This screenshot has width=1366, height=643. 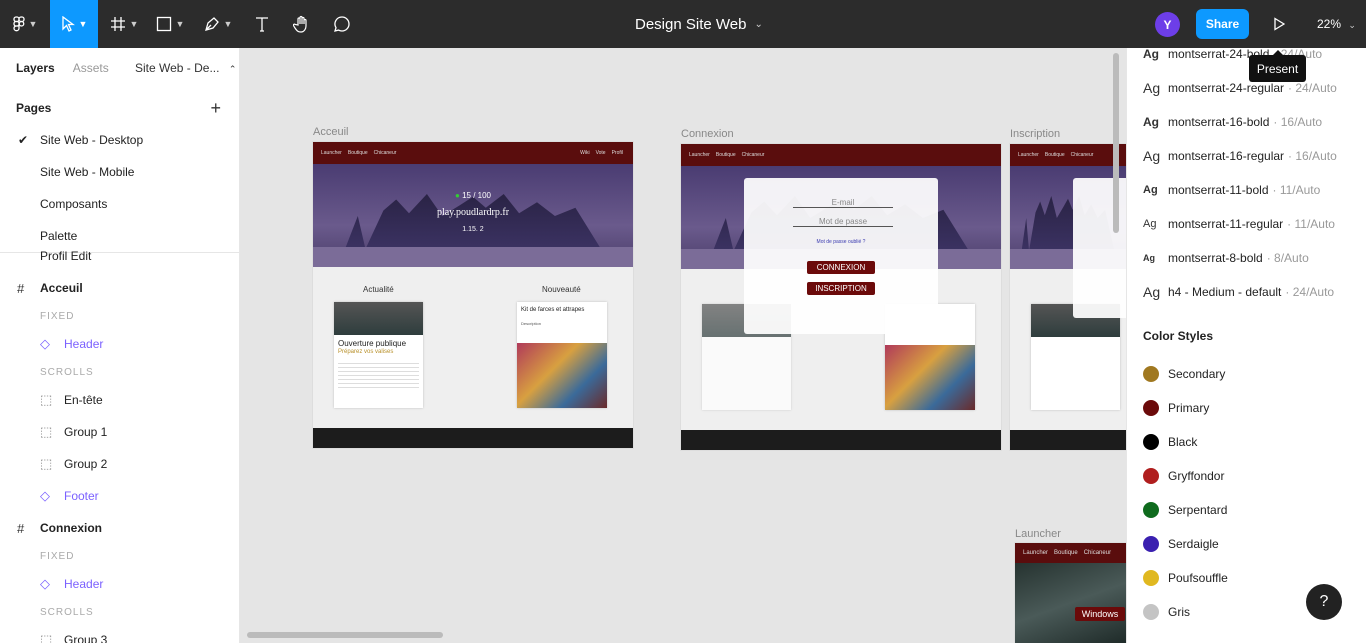 I want to click on zoom-level: 22%, so click(x=1329, y=24).